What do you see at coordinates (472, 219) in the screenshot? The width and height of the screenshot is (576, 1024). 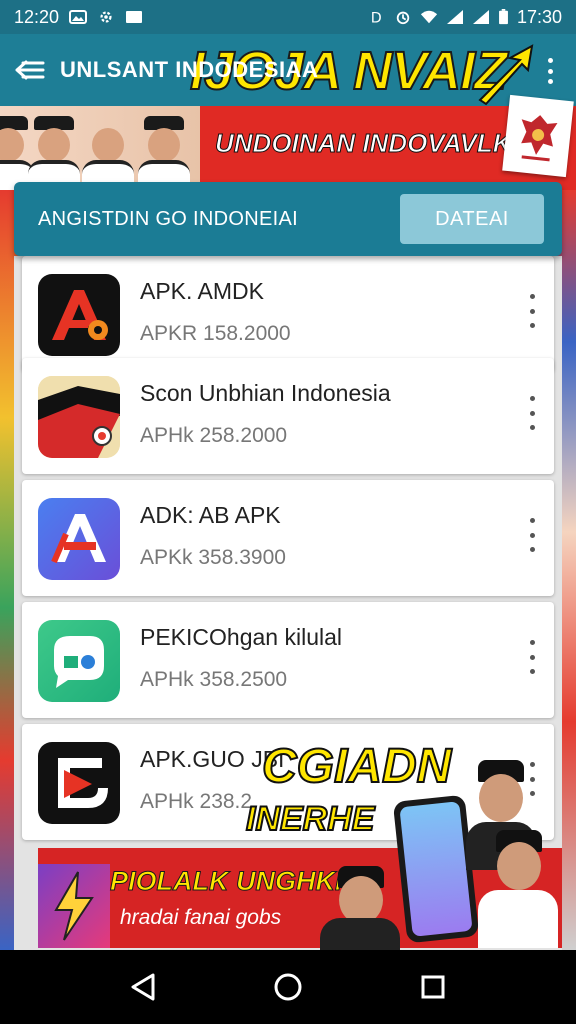 I see `detail-button: DATEAI` at bounding box center [472, 219].